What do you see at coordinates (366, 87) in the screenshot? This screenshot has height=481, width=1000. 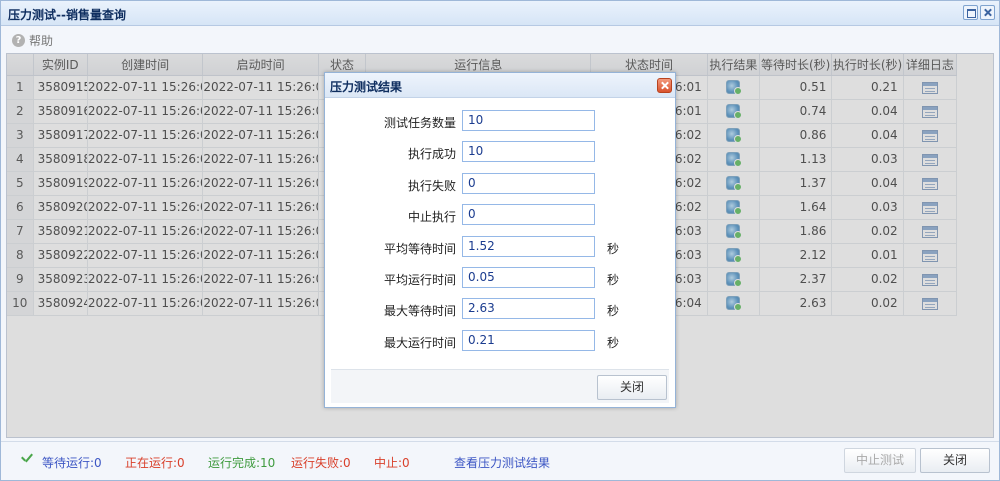 I see `dialog-title: 压力测试结果` at bounding box center [366, 87].